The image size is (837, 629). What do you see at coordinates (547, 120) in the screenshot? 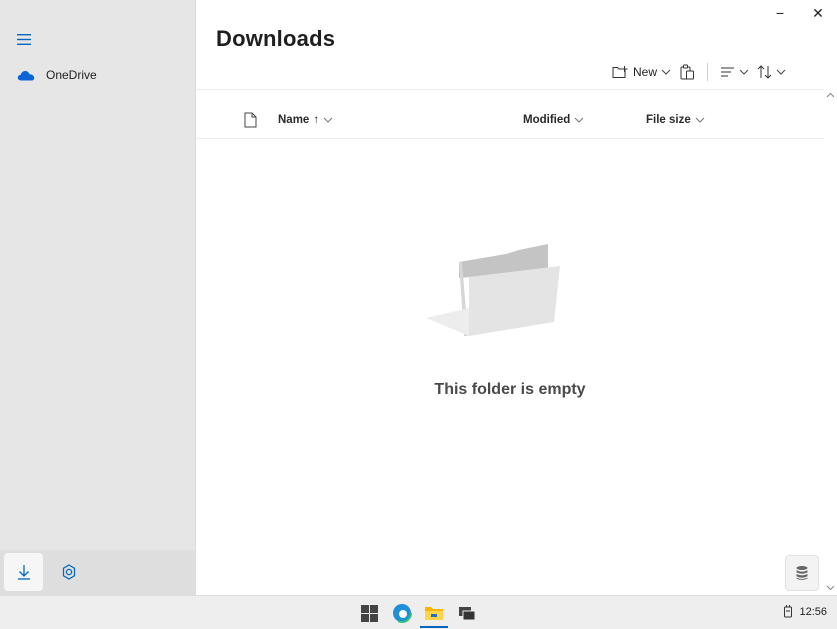
I see `column-modified-label: Modified` at bounding box center [547, 120].